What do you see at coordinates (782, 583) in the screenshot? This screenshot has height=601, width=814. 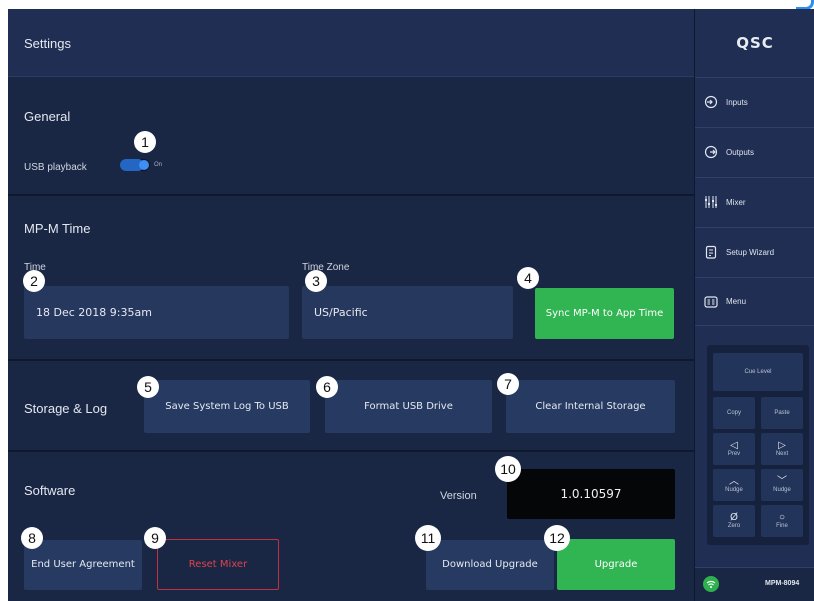 I see `device-name: MPM-8094` at bounding box center [782, 583].